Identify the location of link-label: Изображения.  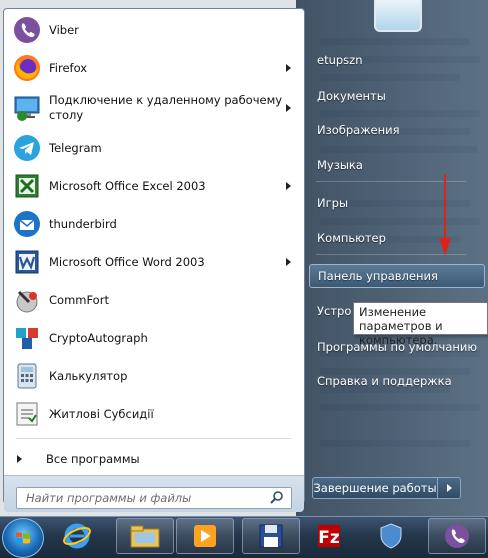
(358, 130).